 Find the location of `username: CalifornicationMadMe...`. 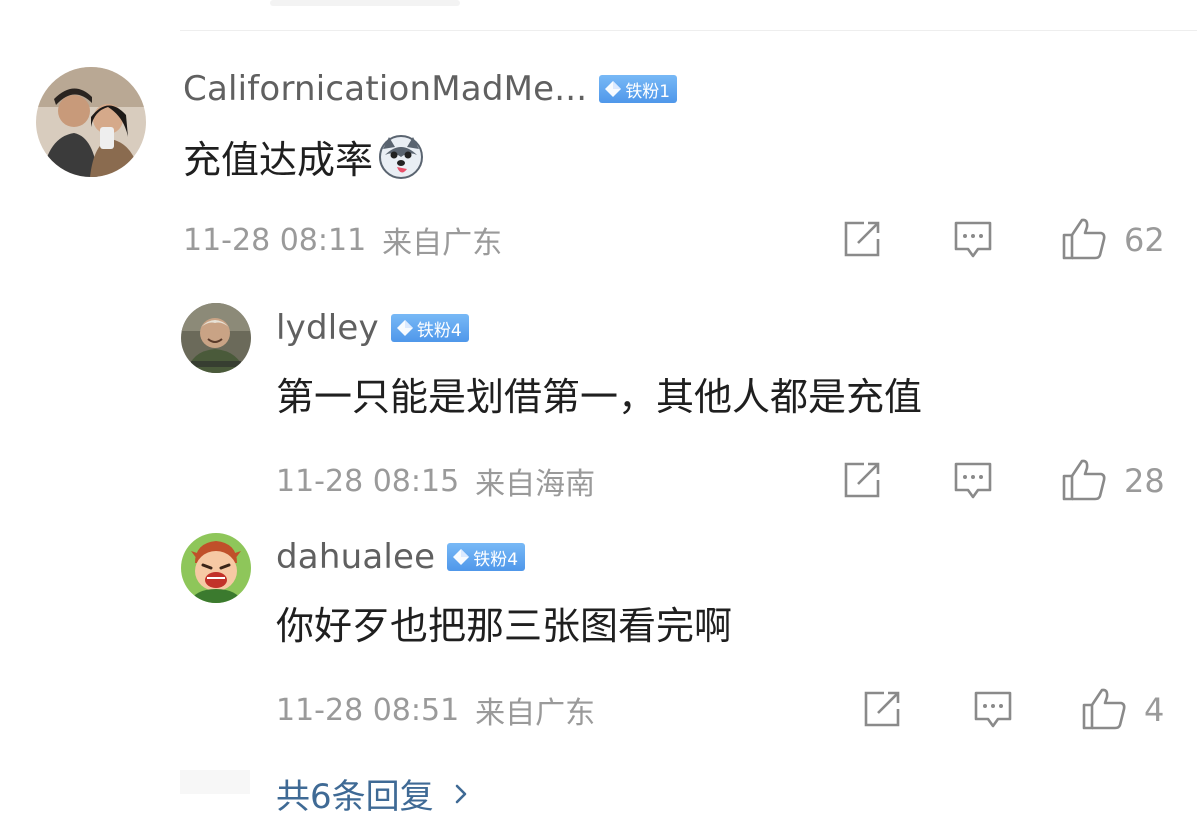

username: CalifornicationMadMe... is located at coordinates (385, 89).